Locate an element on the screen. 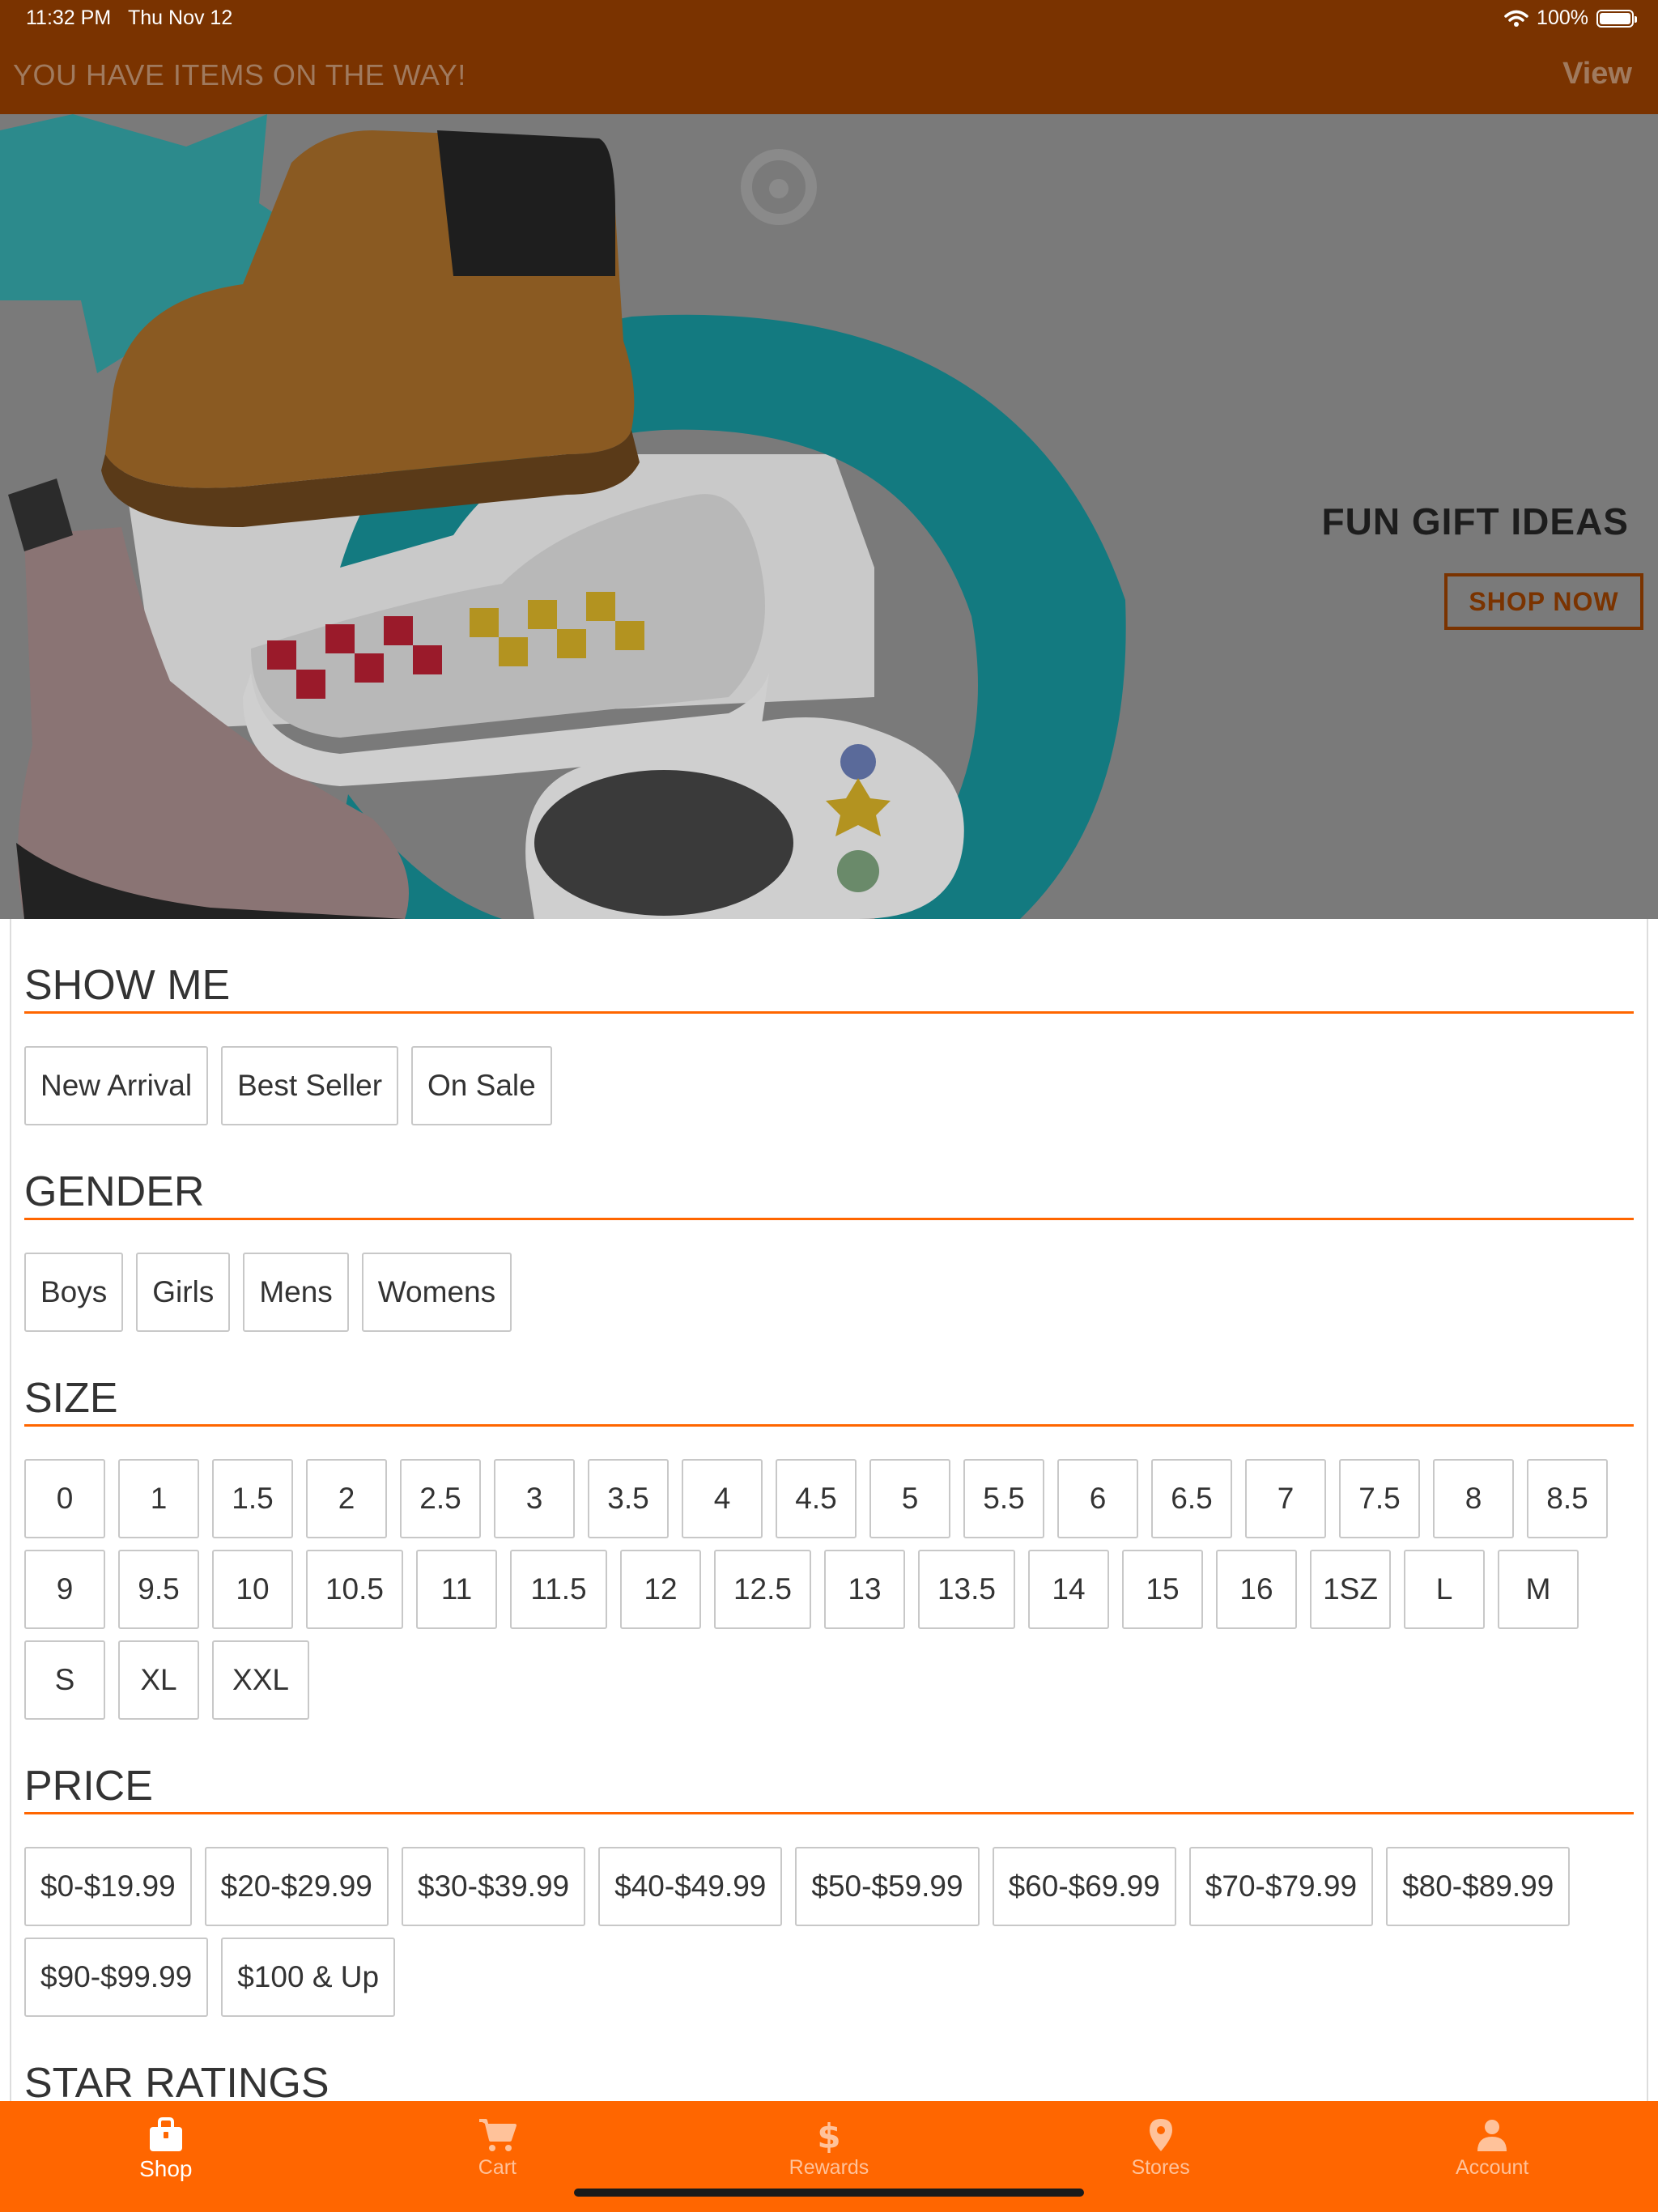  gender-chip: Boys is located at coordinates (74, 1293).